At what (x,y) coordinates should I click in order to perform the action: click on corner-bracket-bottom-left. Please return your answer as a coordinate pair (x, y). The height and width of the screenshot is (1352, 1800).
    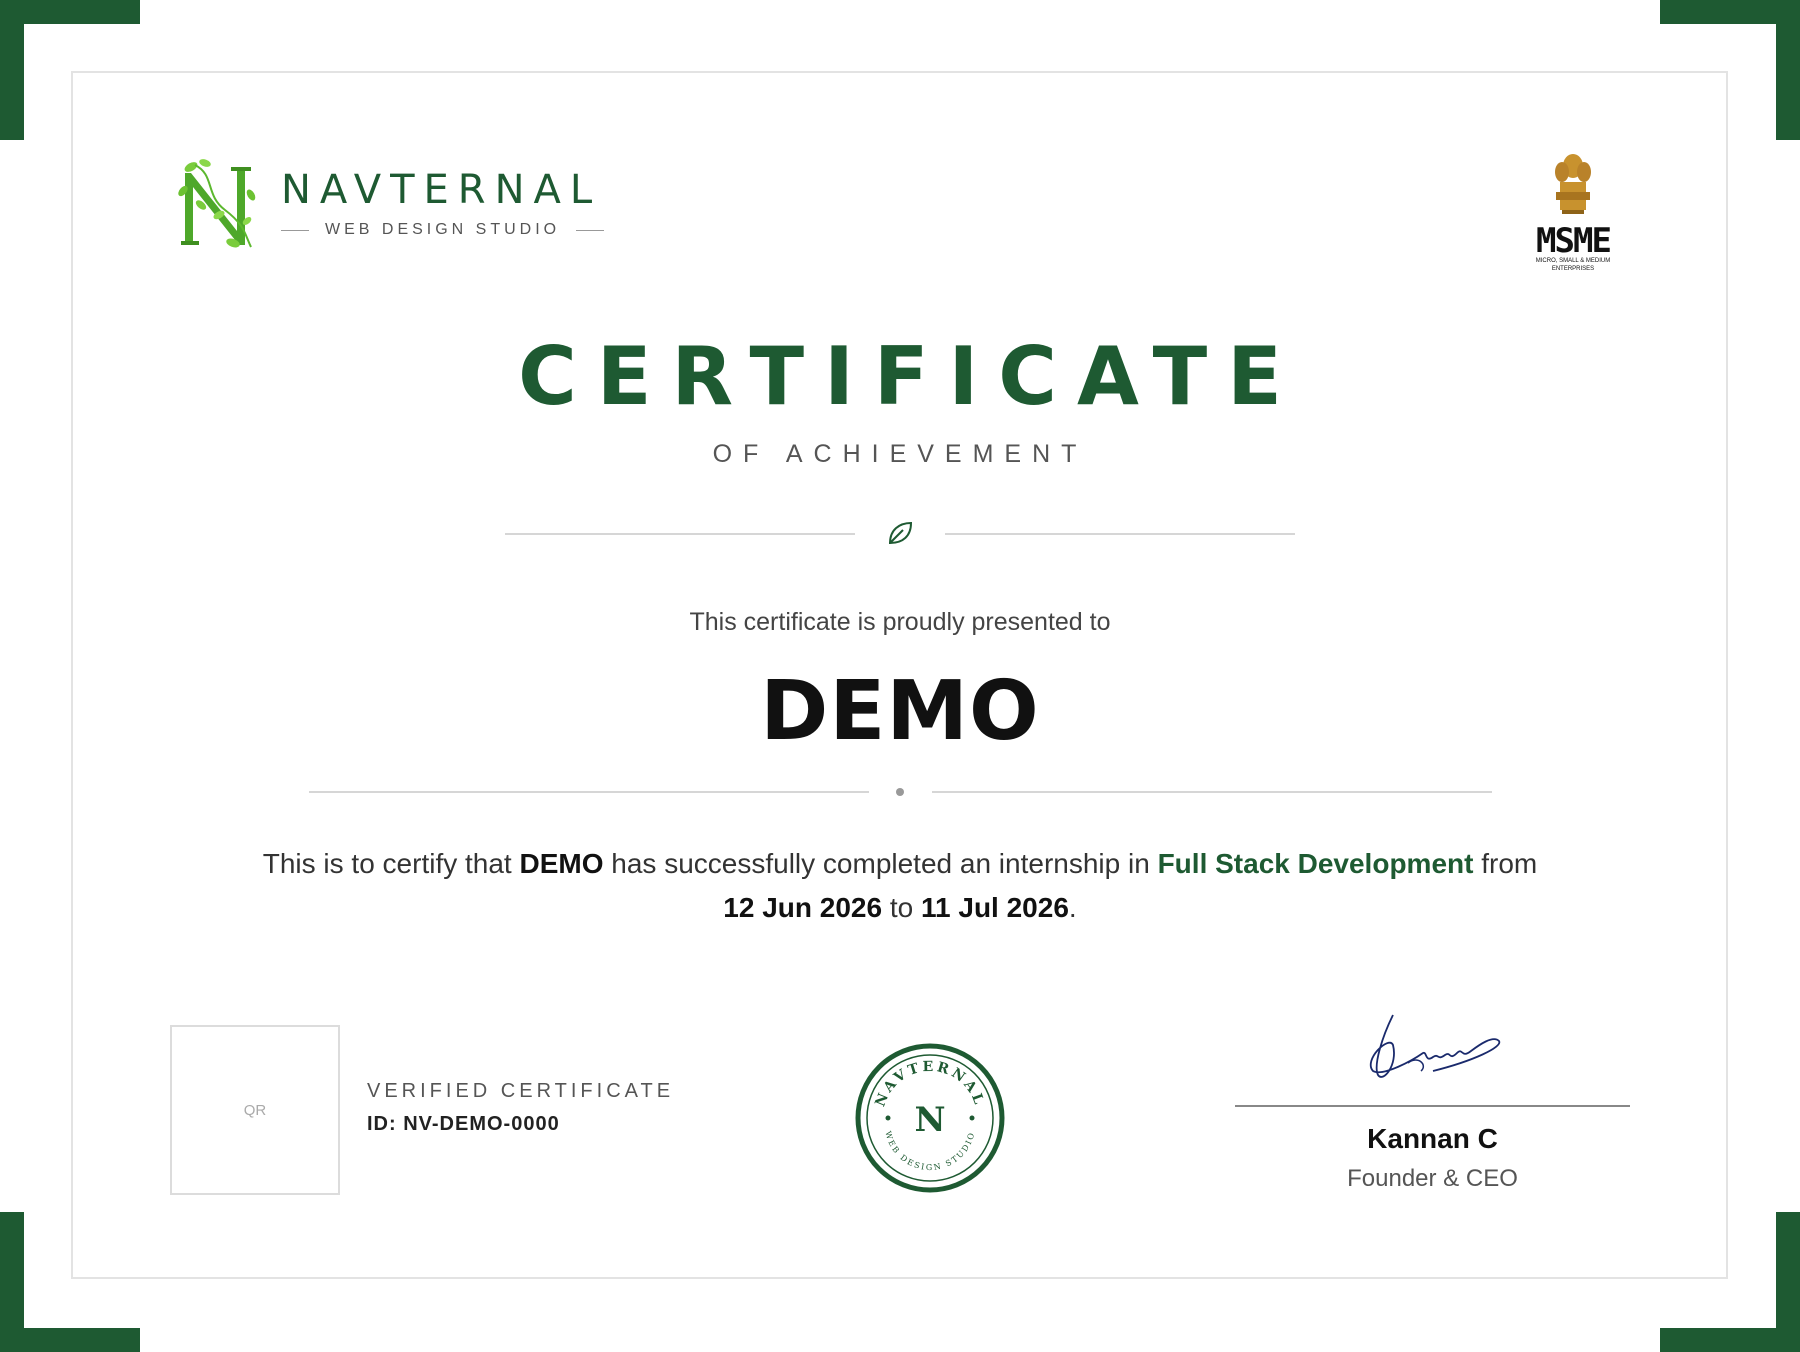
    Looking at the image, I should click on (12, 1282).